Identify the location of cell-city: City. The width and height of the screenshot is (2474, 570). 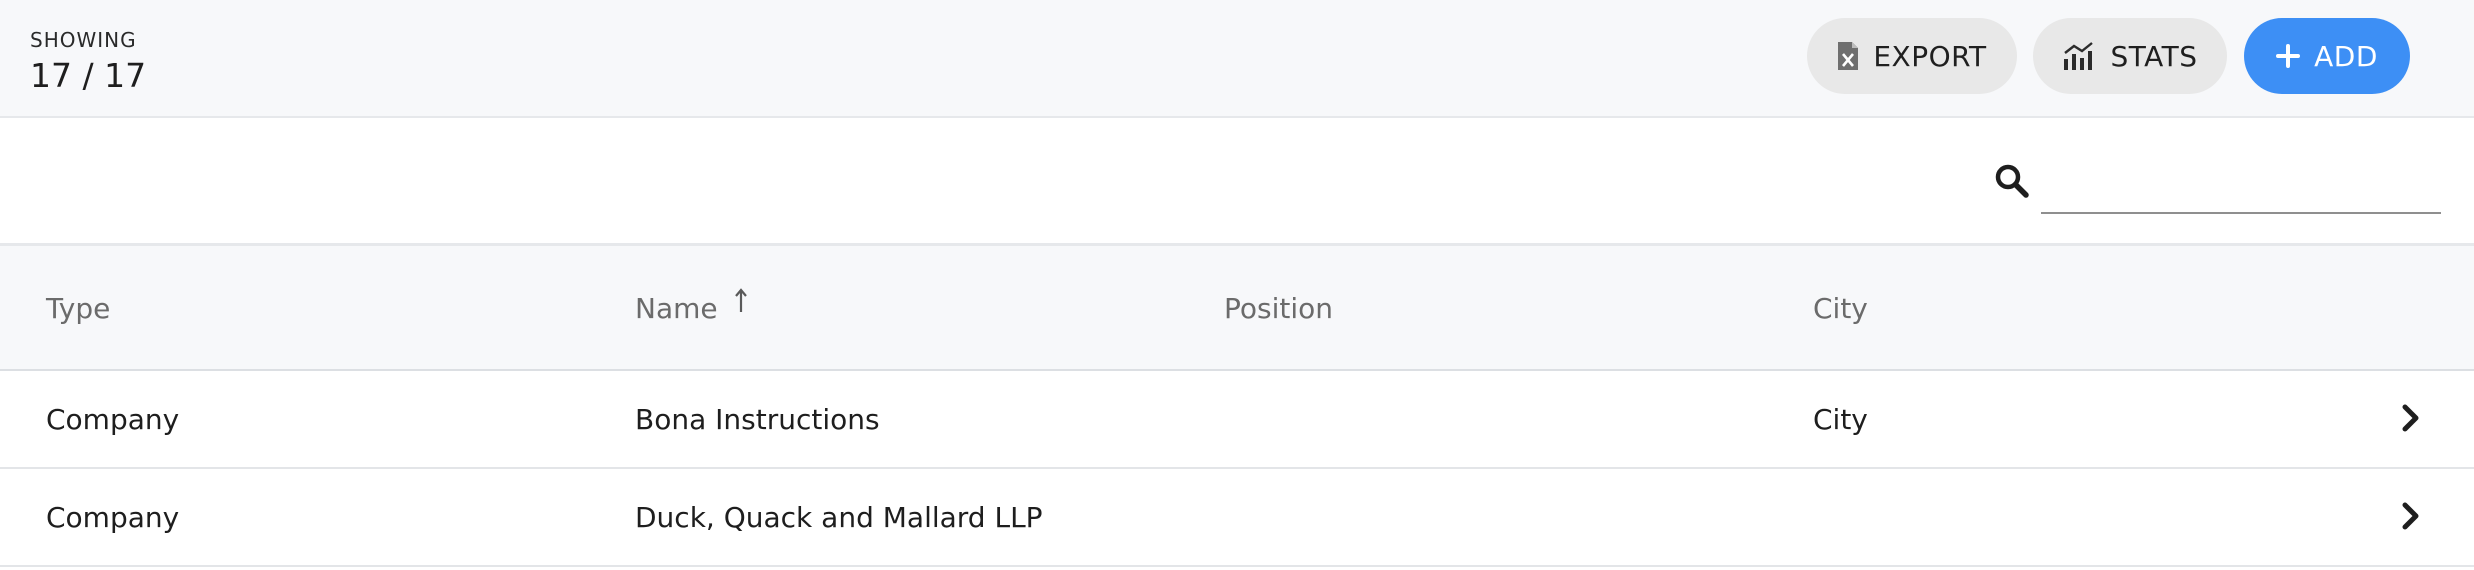
(1840, 419).